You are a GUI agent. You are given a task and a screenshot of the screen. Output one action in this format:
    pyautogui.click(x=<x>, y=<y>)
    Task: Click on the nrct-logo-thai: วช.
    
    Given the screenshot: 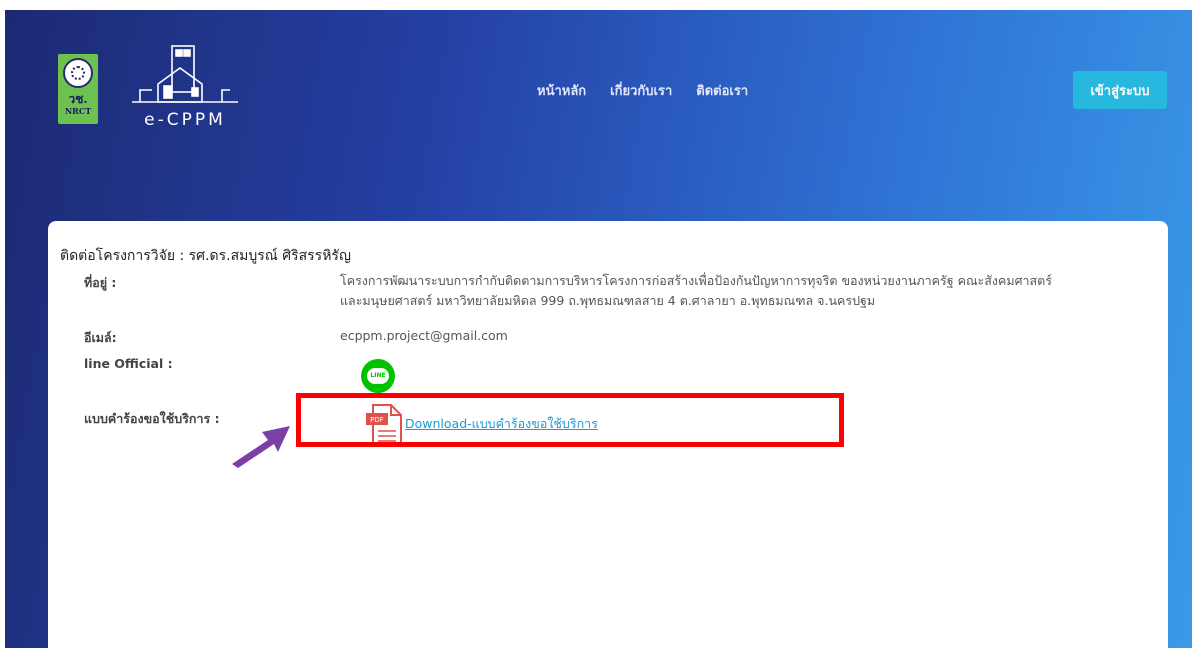 What is the action you would take?
    pyautogui.click(x=78, y=99)
    